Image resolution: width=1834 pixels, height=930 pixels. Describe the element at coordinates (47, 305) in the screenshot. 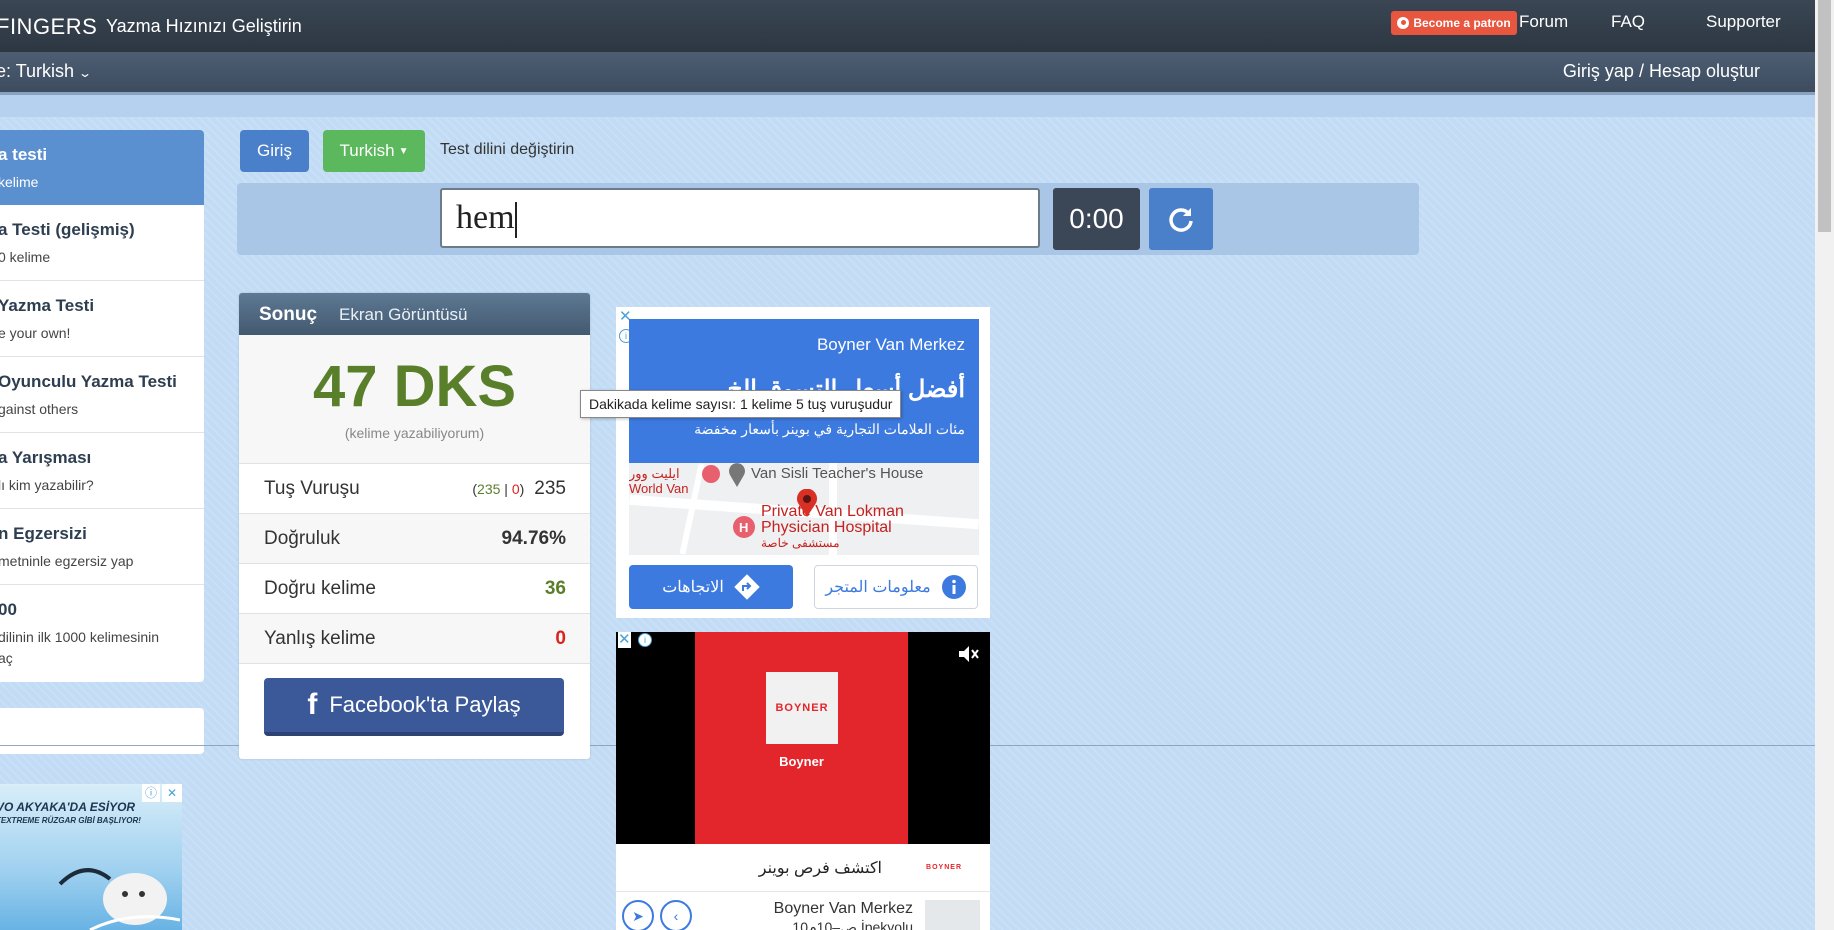

I see `sidebar-item-title: Yazma Testi` at that location.